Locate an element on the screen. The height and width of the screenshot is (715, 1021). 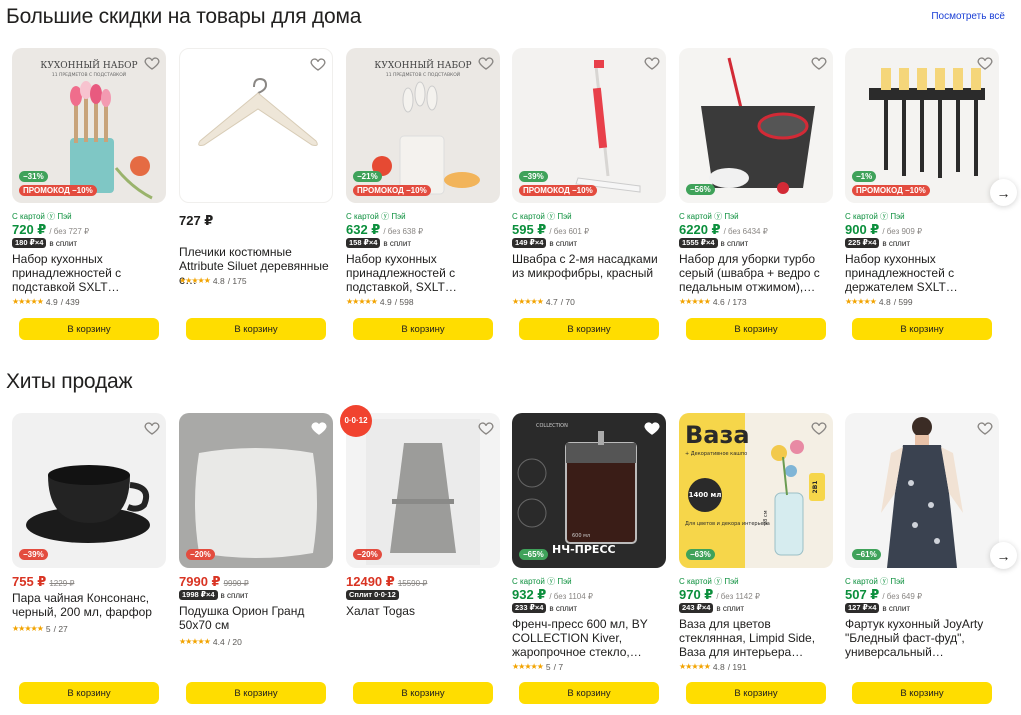
product-name: Подушка Орион Гранд 50x70 см is located at coordinates (256, 619).